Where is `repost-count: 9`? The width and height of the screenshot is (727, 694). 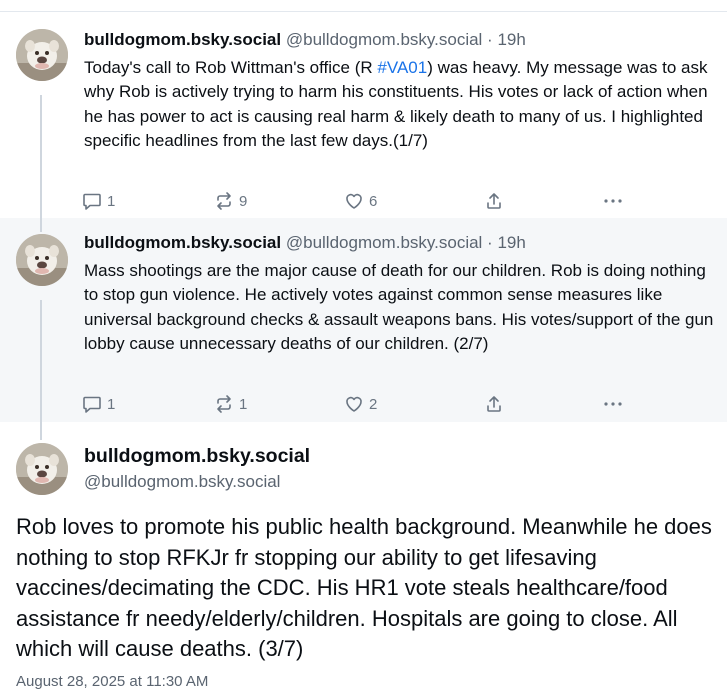 repost-count: 9 is located at coordinates (243, 201).